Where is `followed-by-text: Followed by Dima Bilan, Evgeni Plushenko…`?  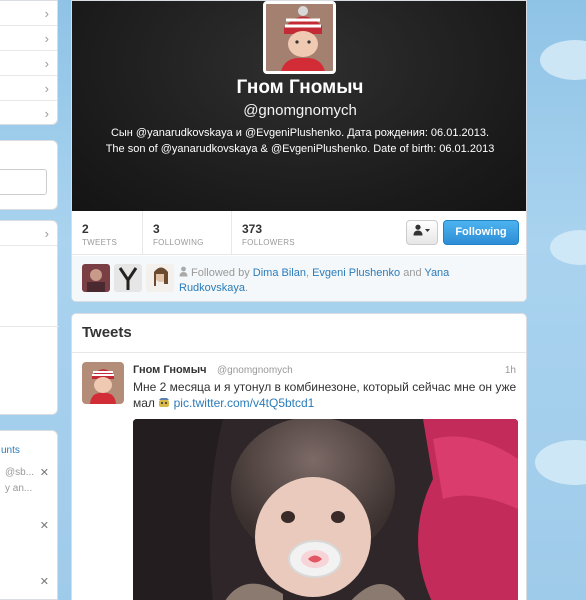 followed-by-text: Followed by Dima Bilan, Evgeni Plushenko… is located at coordinates (344, 281).